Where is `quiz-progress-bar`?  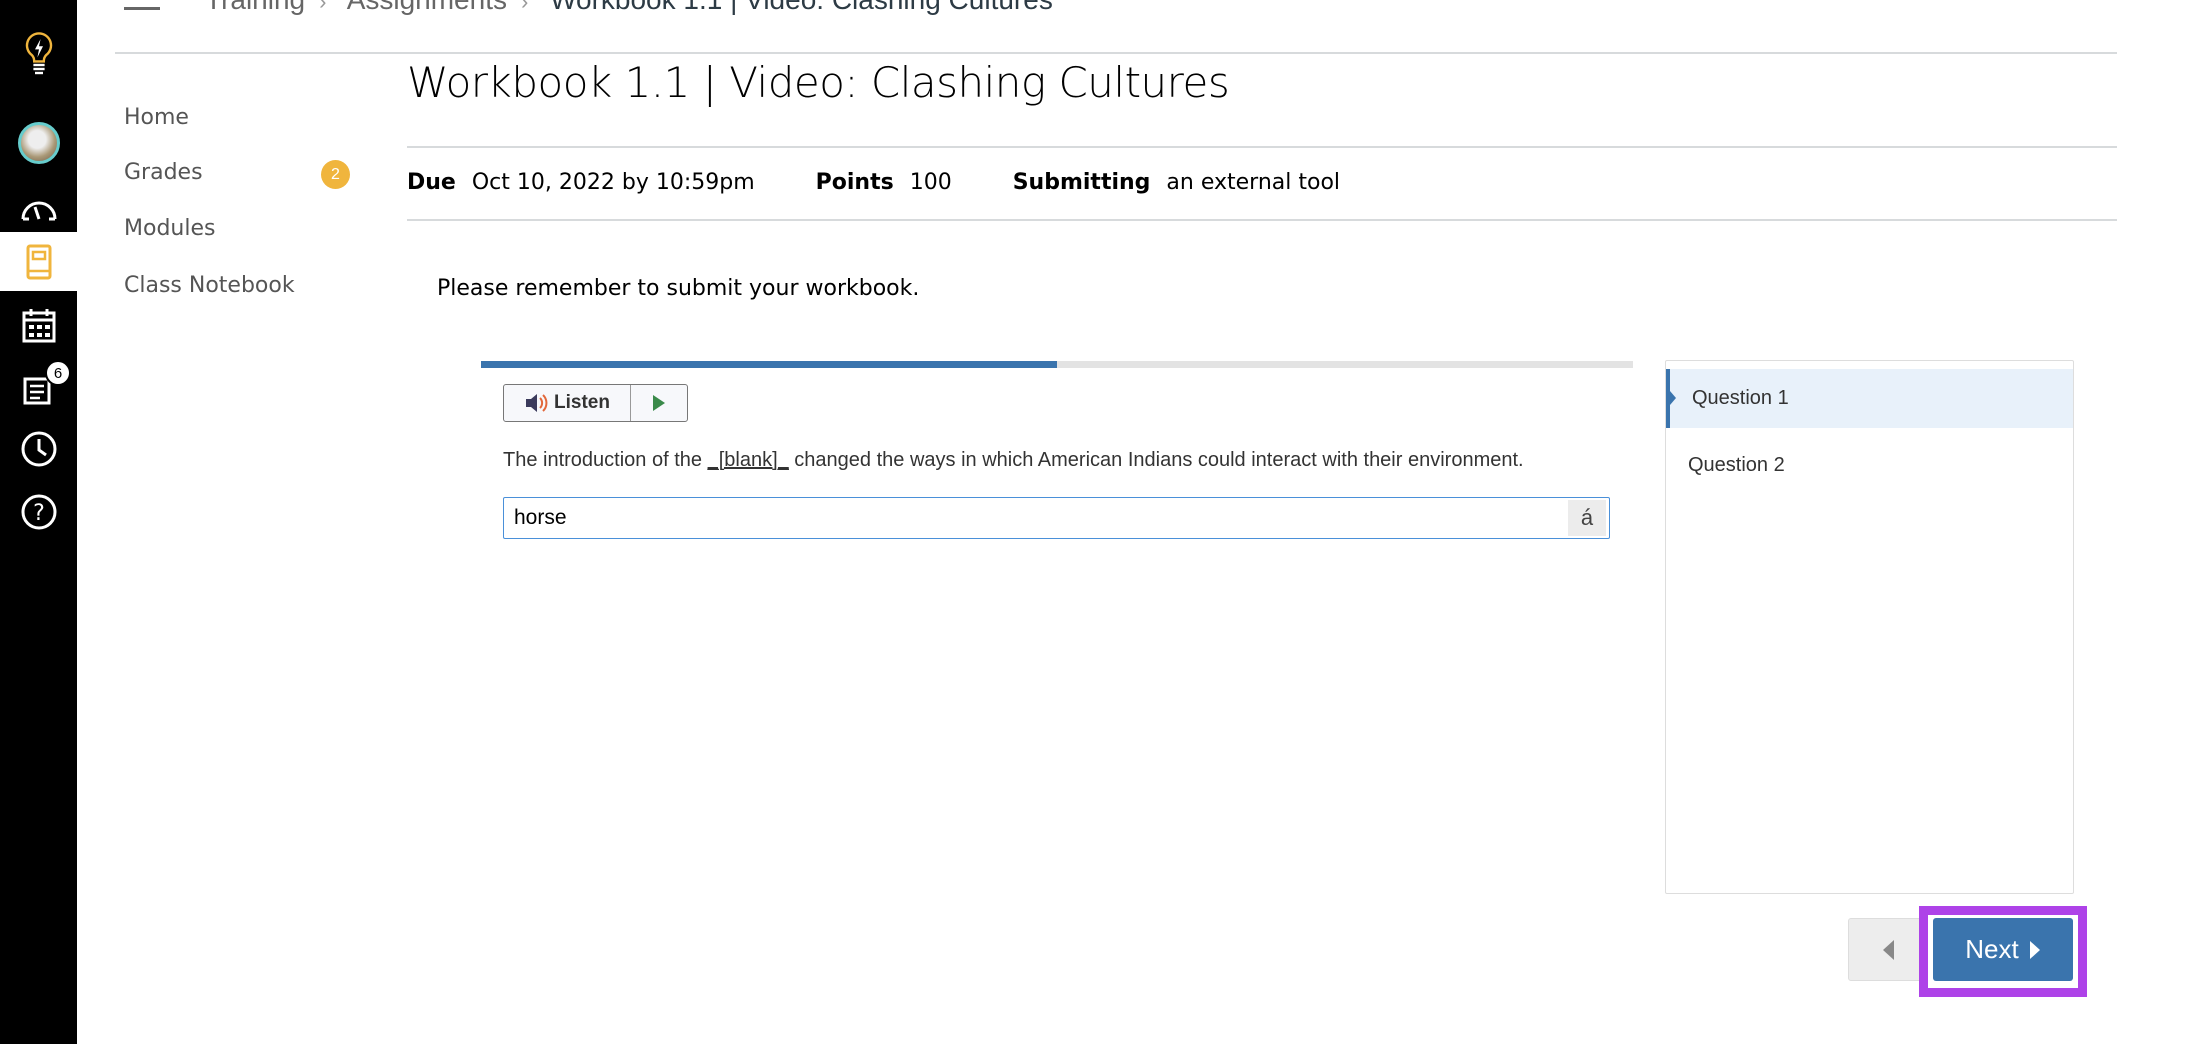 quiz-progress-bar is located at coordinates (1057, 364).